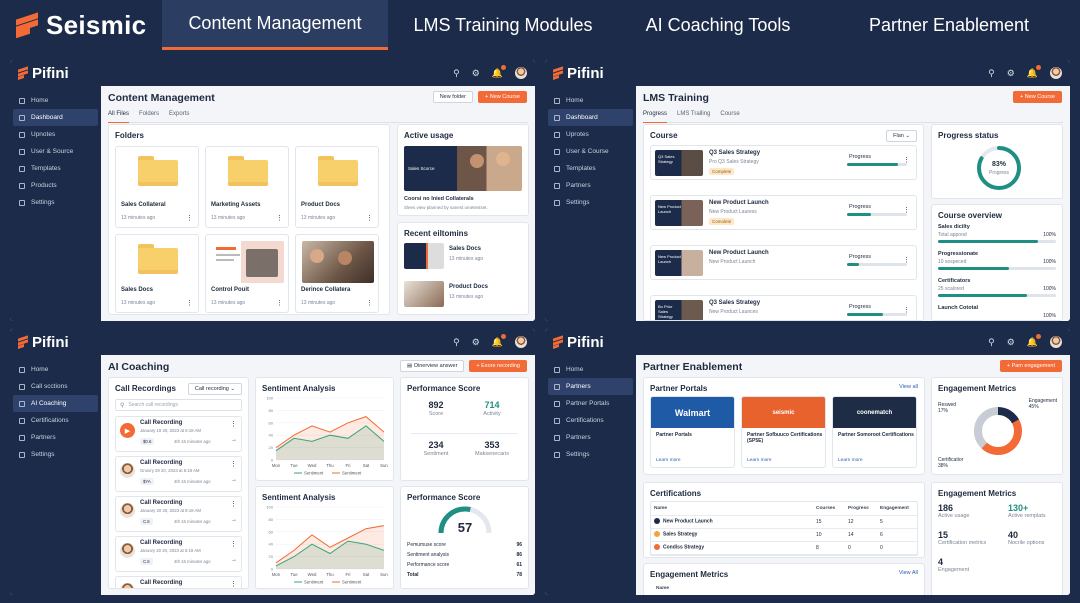 The height and width of the screenshot is (603, 1080). I want to click on tab-partner-enablement: Partner Enablement, so click(949, 25).